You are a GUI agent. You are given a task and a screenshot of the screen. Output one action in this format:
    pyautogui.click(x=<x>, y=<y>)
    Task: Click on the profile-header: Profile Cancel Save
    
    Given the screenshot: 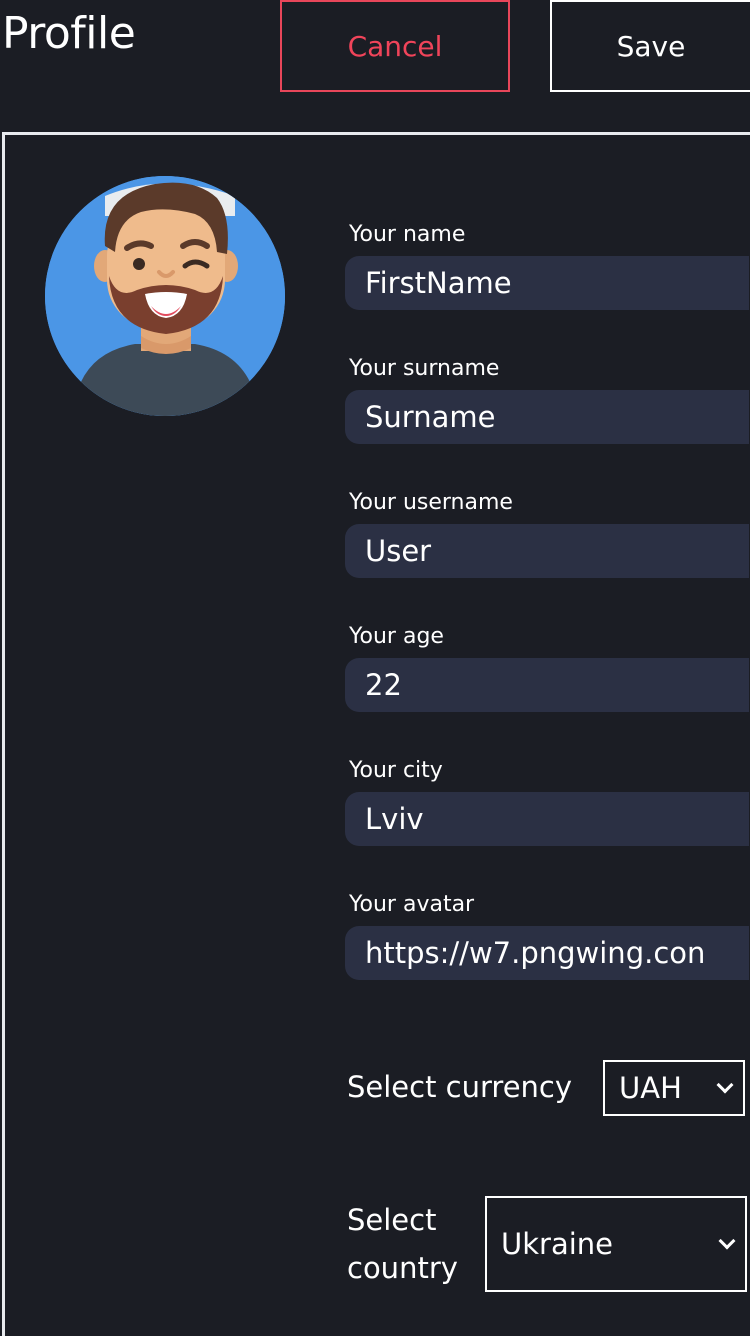 What is the action you would take?
    pyautogui.click(x=375, y=66)
    